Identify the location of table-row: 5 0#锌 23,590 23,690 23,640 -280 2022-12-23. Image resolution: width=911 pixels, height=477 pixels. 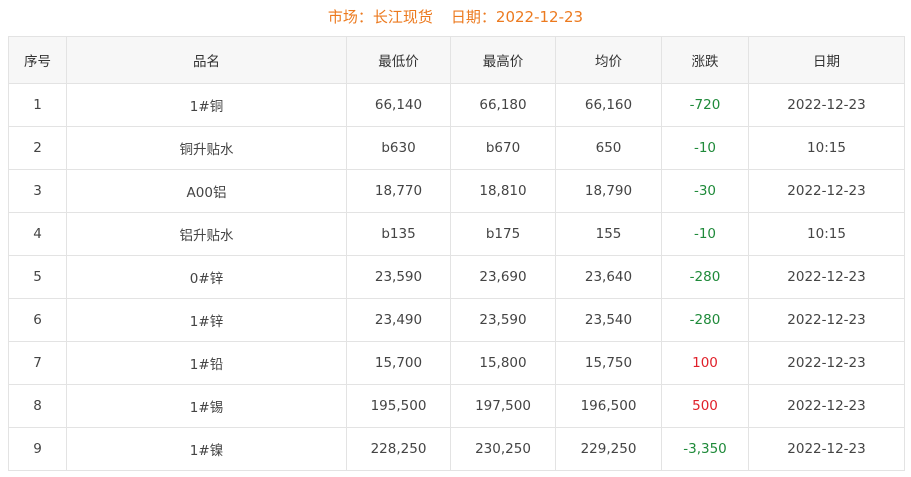
(456, 277).